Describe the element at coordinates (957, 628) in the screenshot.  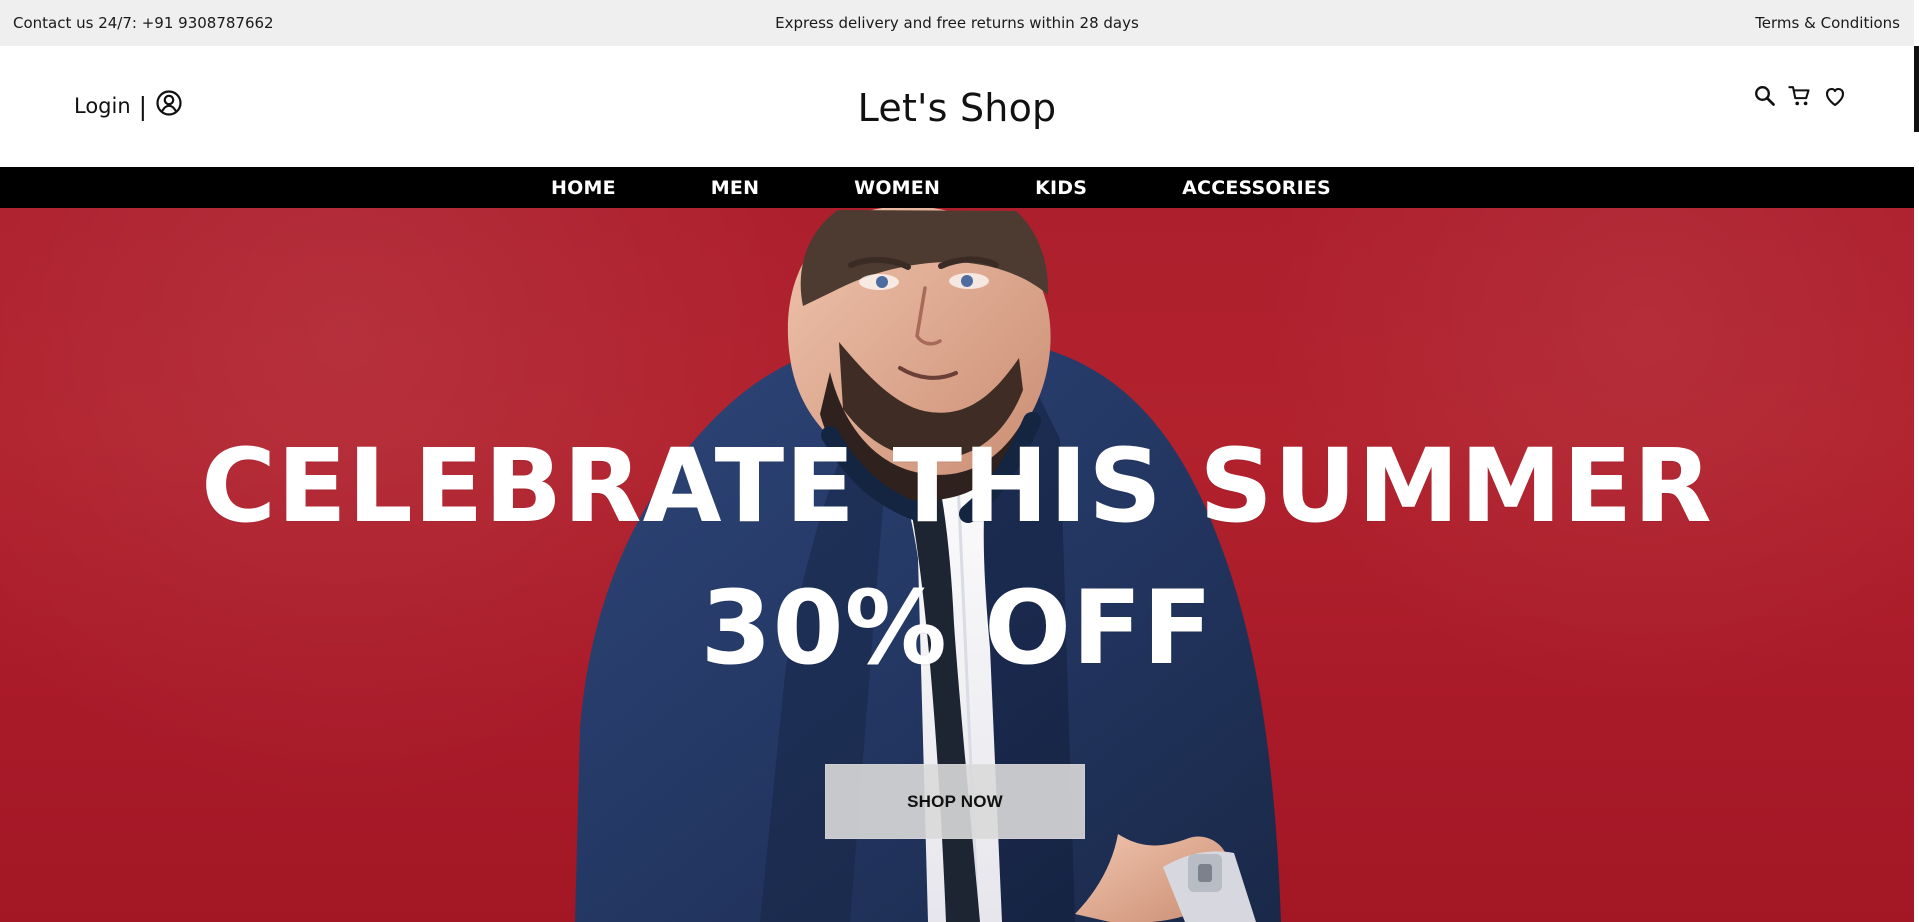
I see `hero-offer: 30% OFF` at that location.